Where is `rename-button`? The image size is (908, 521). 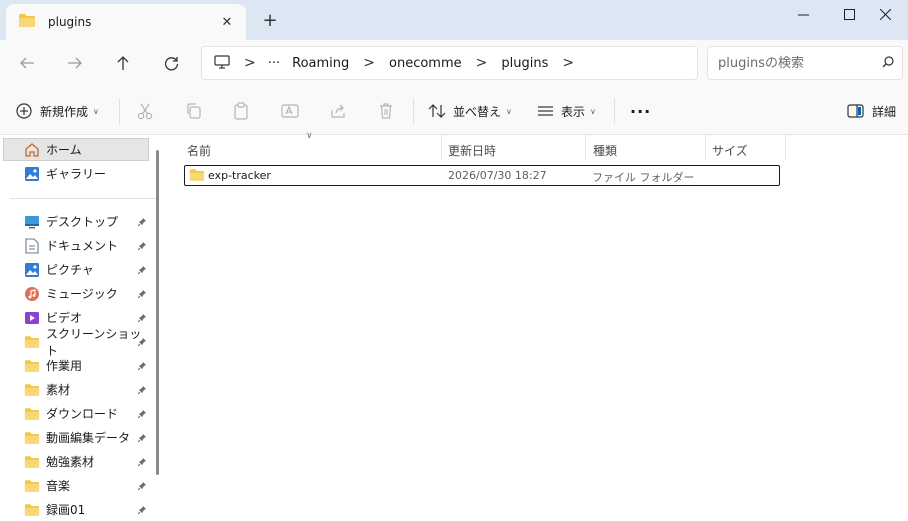
rename-button is located at coordinates (290, 111).